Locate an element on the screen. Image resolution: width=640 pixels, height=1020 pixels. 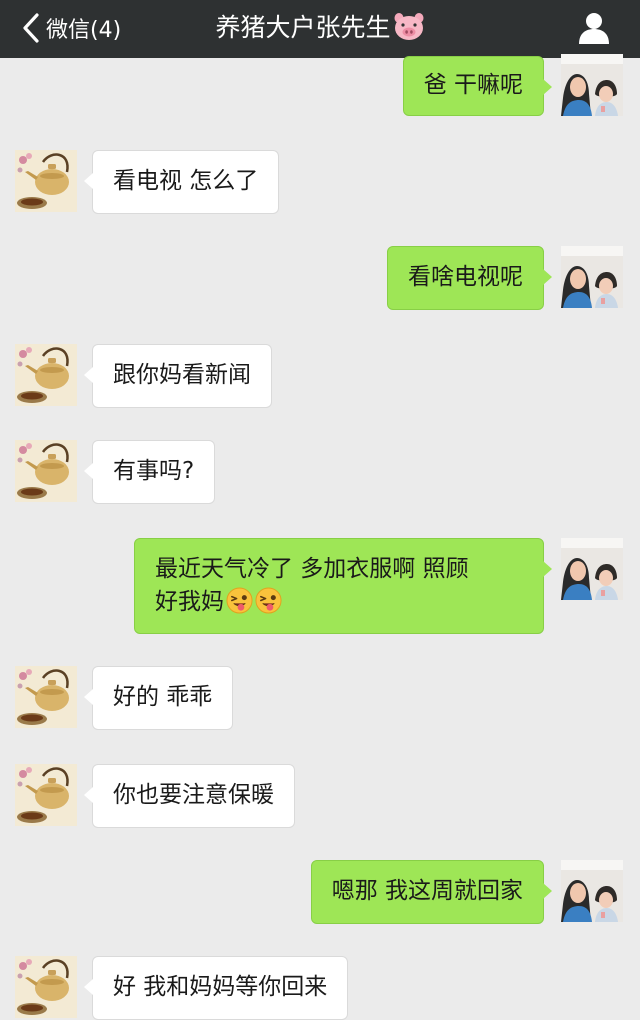
message-text: 跟你妈看新闻 is located at coordinates (182, 375).